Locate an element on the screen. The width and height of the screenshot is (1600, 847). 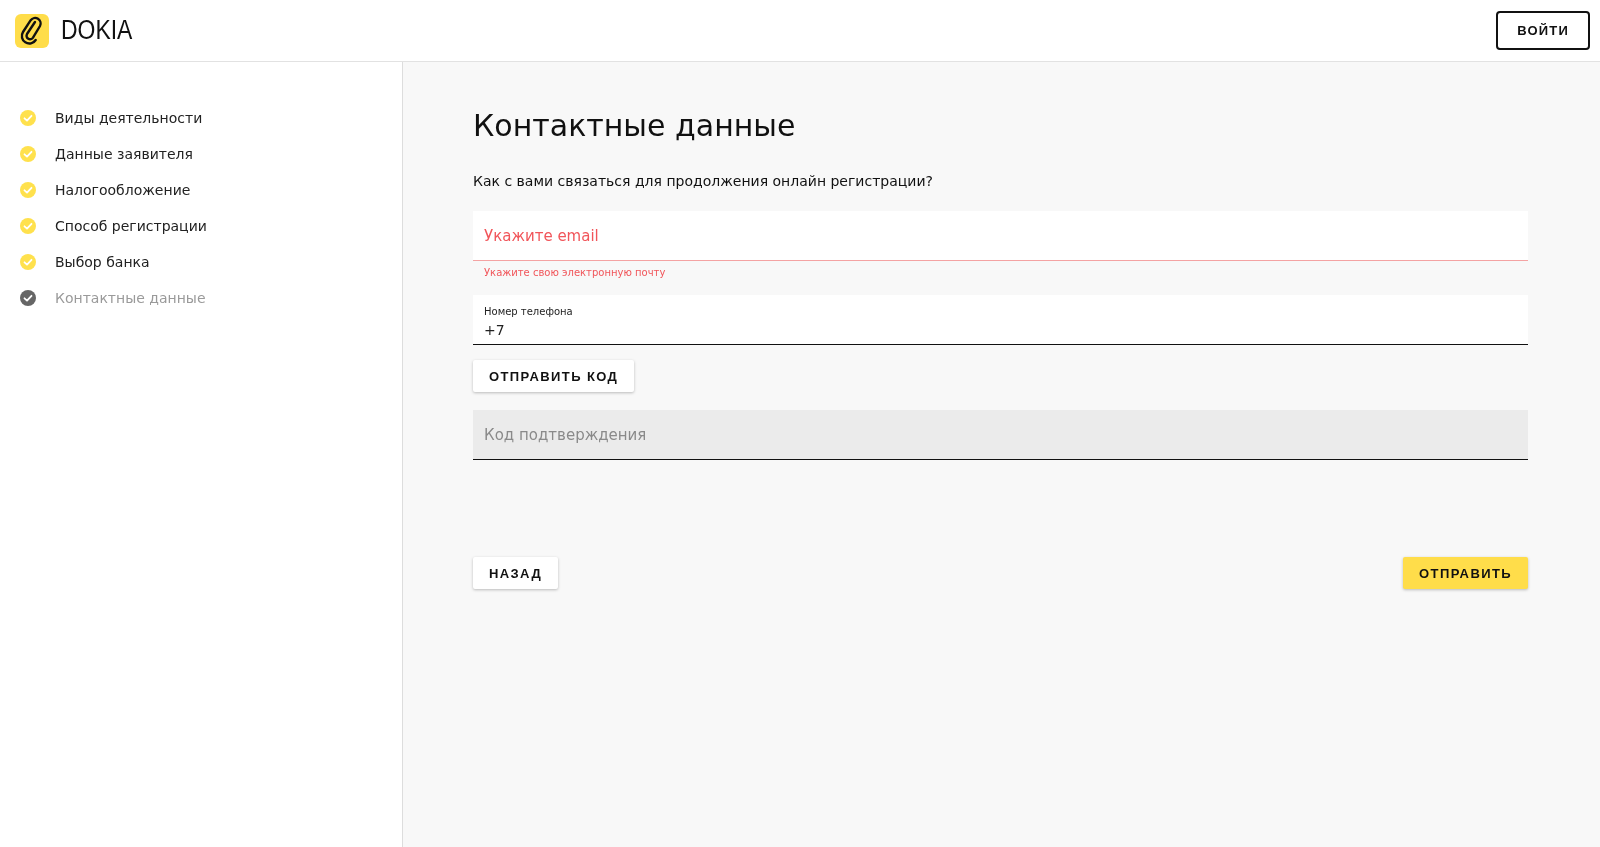
submit-button: ОТПРАВИТЬ is located at coordinates (1465, 573).